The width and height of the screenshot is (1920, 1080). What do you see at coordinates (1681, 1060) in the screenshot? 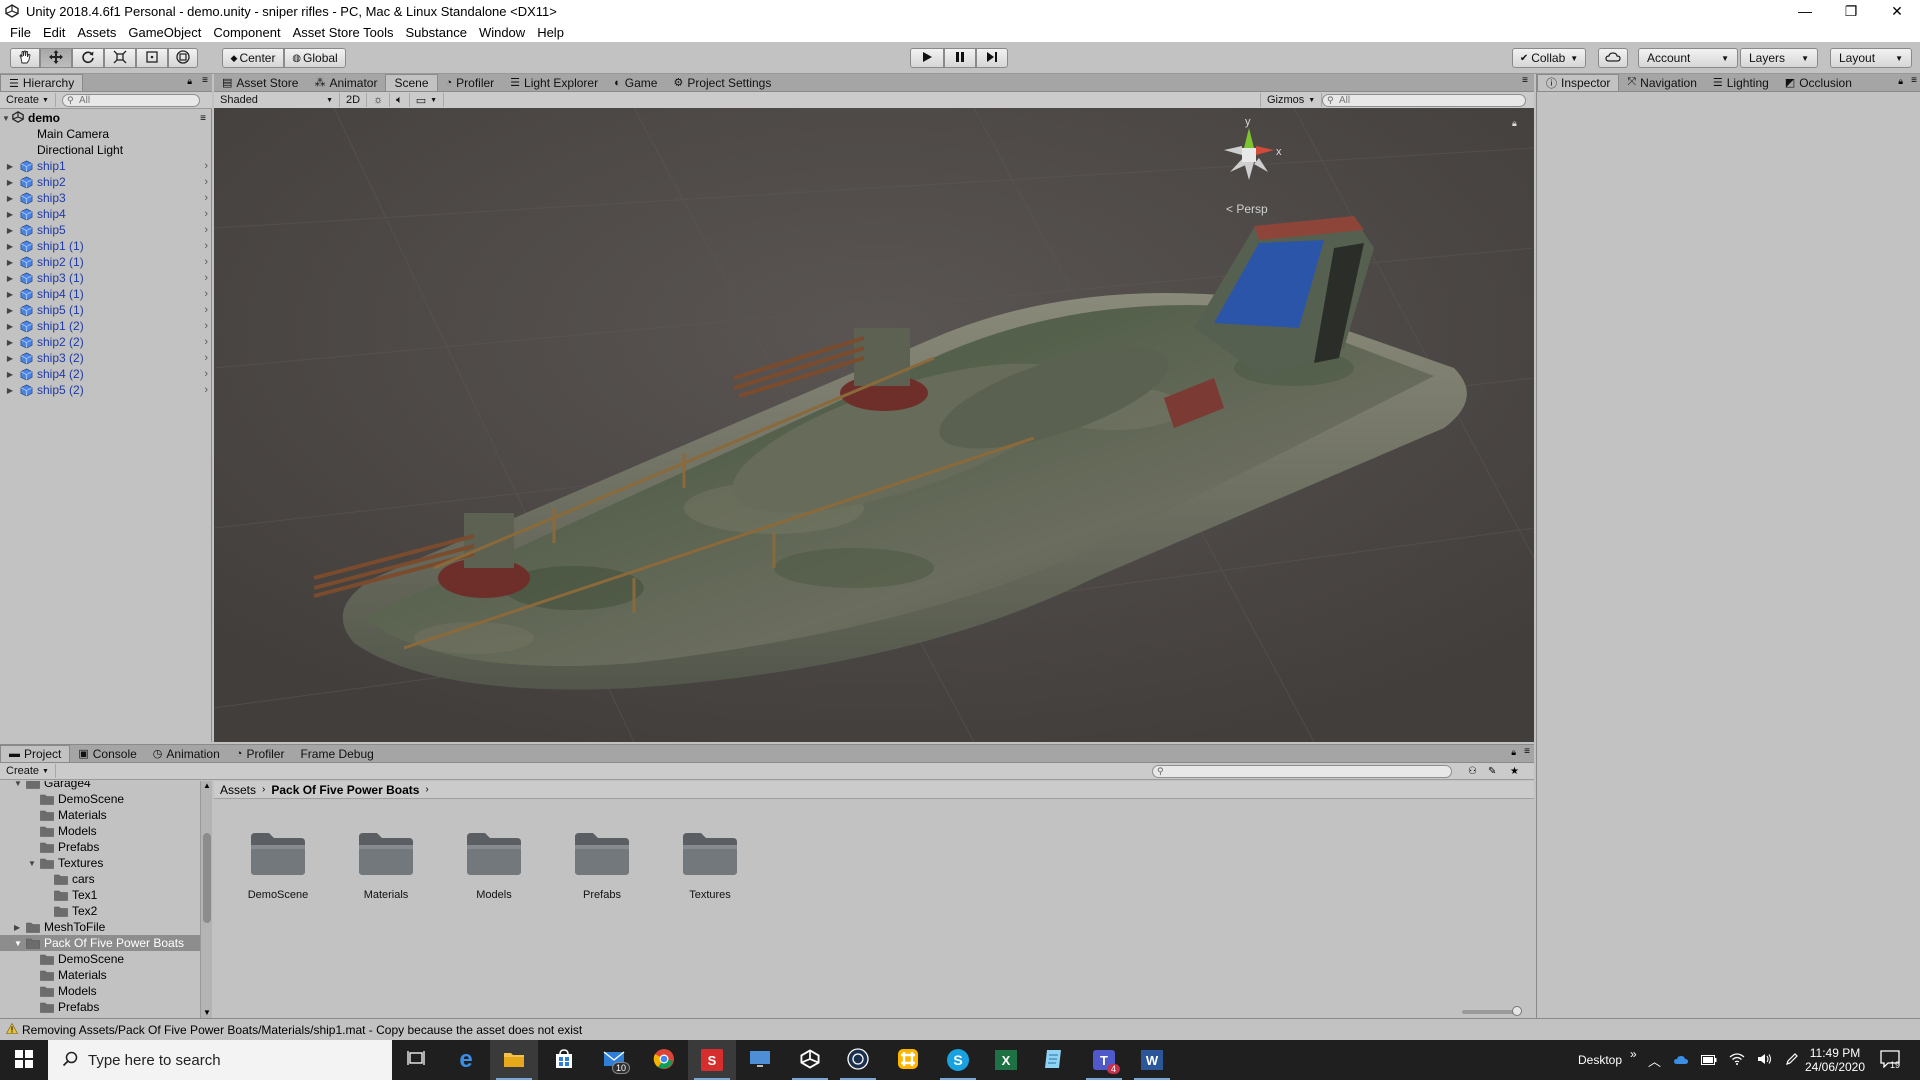
I see `onedrive-cloud-icon` at bounding box center [1681, 1060].